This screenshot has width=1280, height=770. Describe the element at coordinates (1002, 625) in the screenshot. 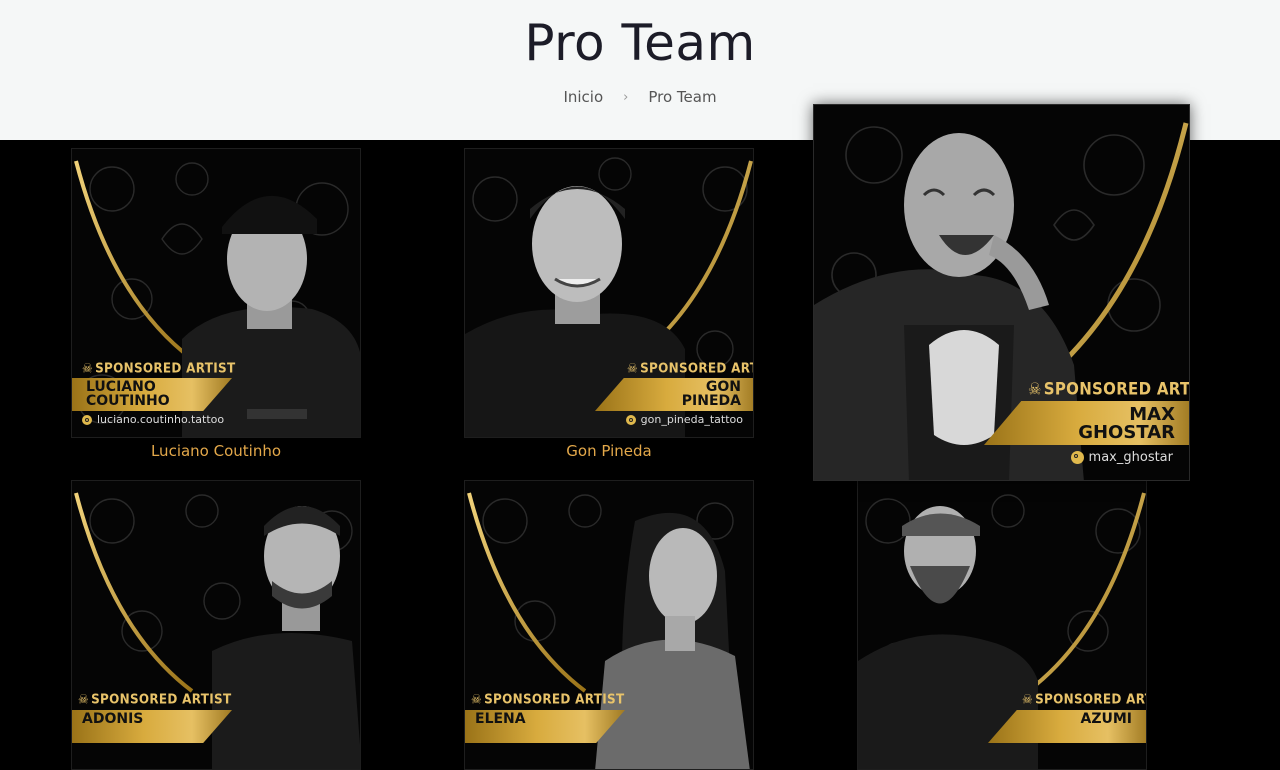

I see `artist-card-azumi: ☠SPONSORED ARTIST AZUMI` at that location.